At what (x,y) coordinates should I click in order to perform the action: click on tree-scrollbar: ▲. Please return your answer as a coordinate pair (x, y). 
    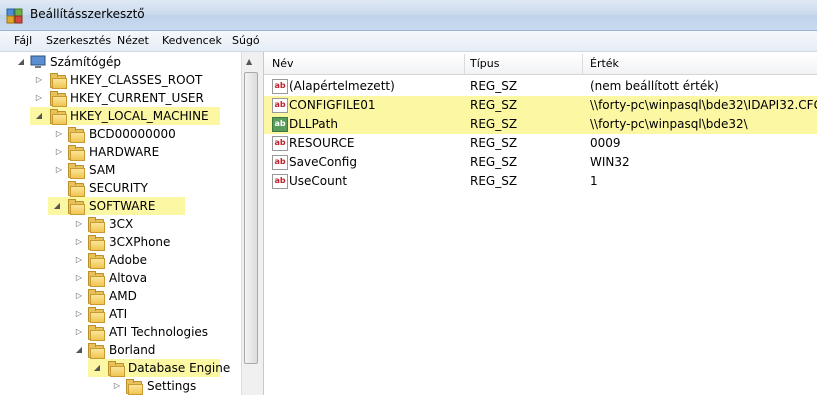
    Looking at the image, I should click on (250, 223).